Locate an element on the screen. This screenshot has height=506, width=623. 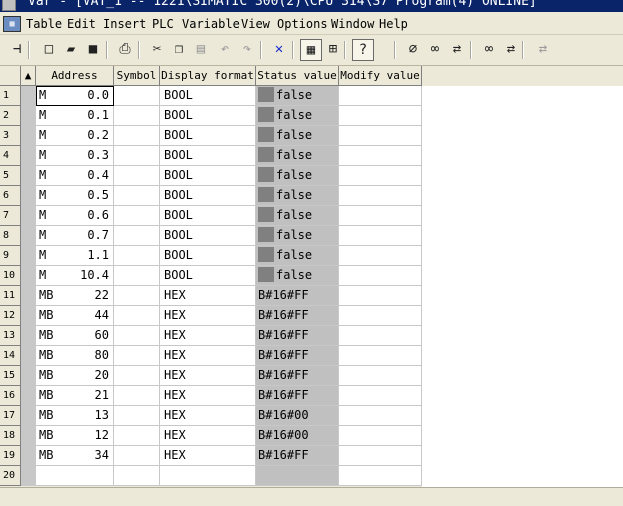
modify-icon: ⇄ is located at coordinates (457, 50).